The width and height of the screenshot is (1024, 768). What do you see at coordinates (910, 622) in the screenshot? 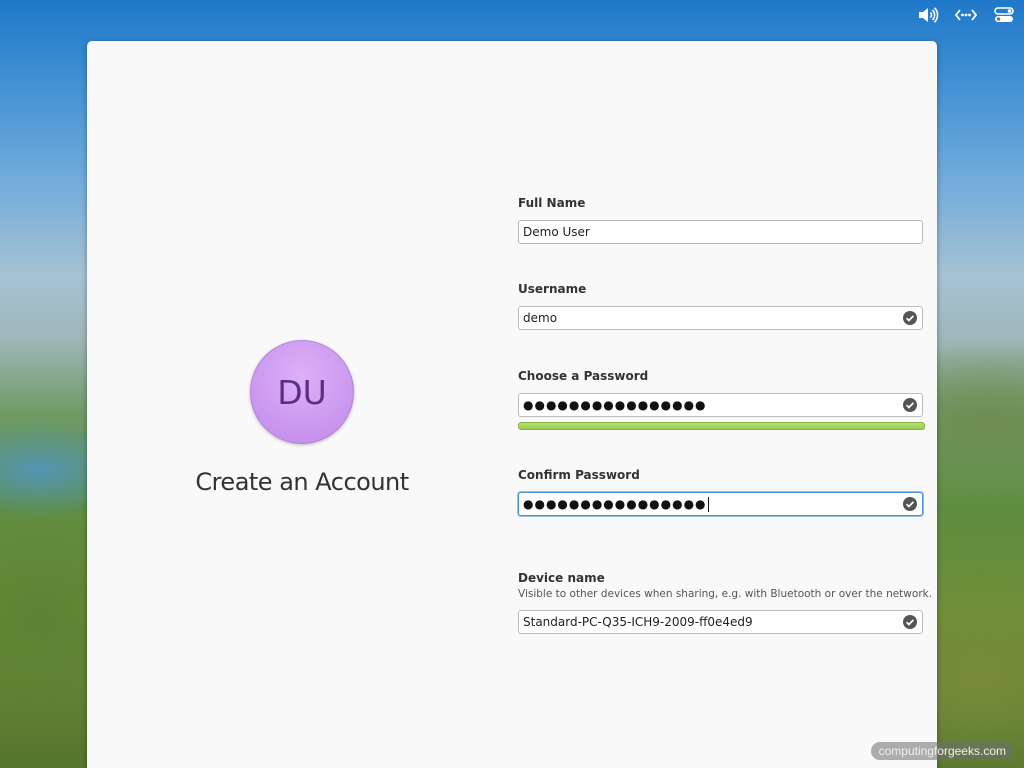
I see `device-check-icon` at bounding box center [910, 622].